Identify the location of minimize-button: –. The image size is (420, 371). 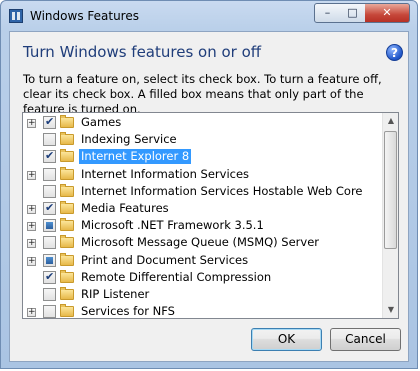
(327, 13).